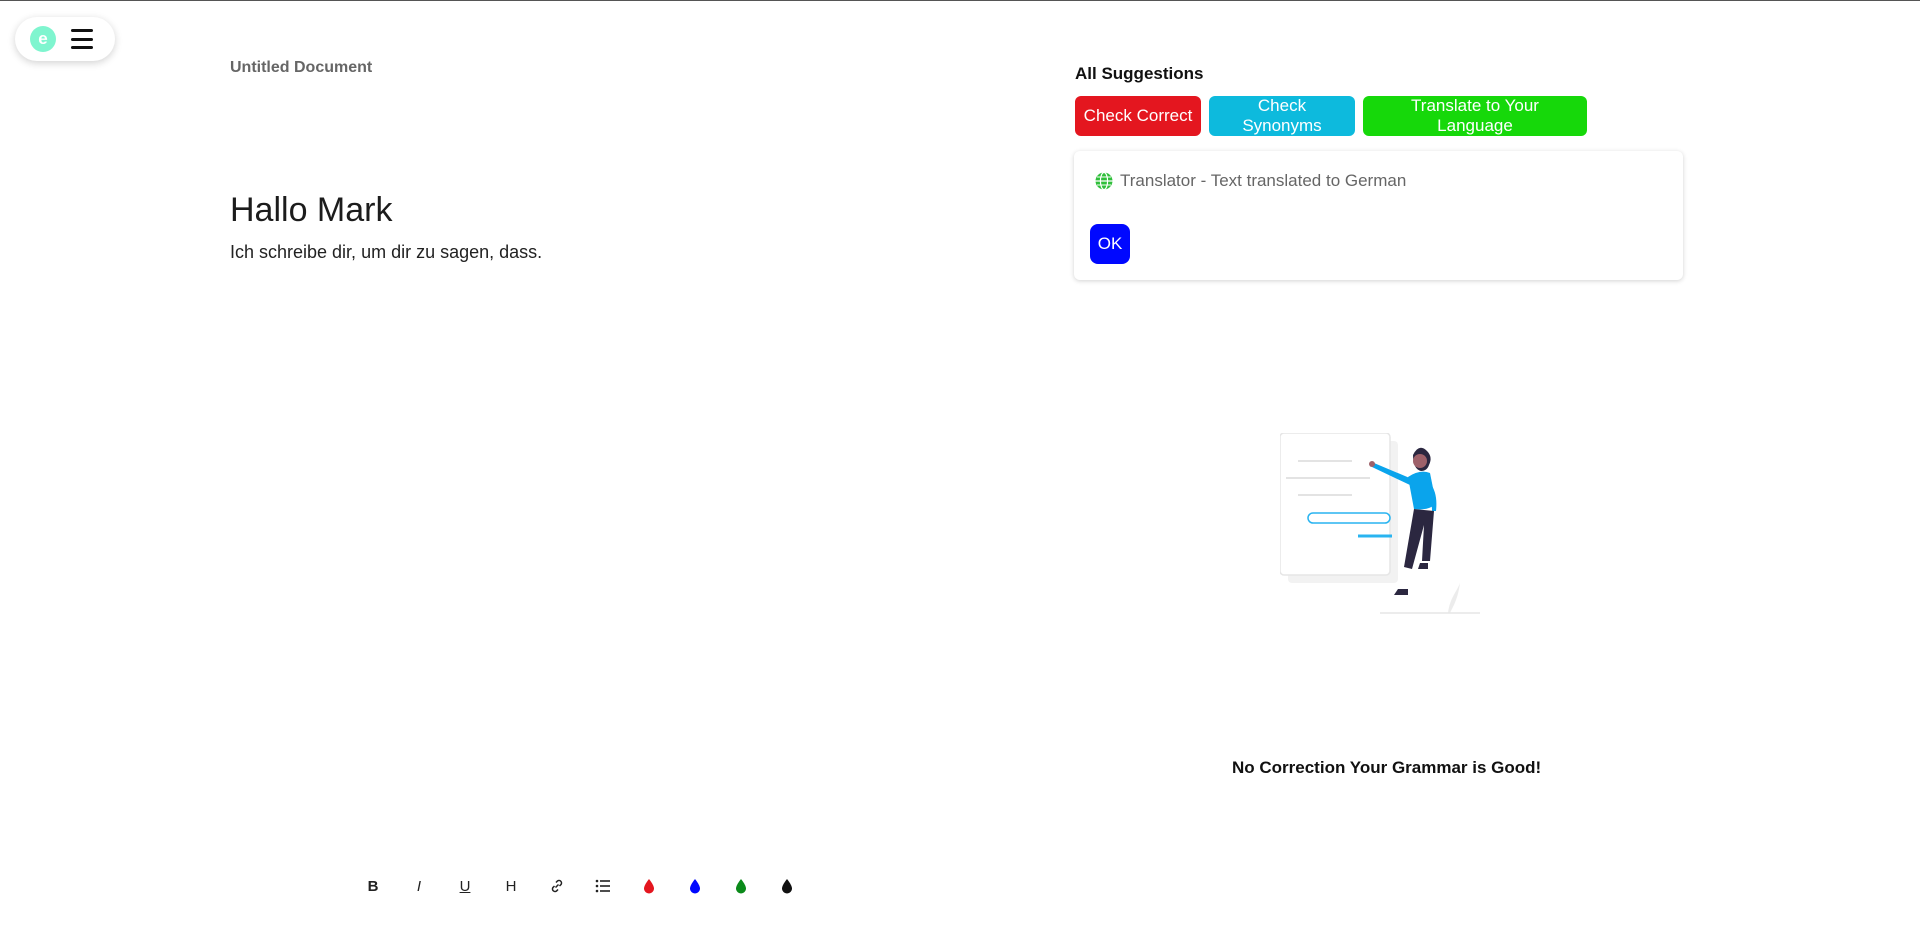 The height and width of the screenshot is (932, 1920). I want to click on droplet-blue-icon, so click(695, 886).